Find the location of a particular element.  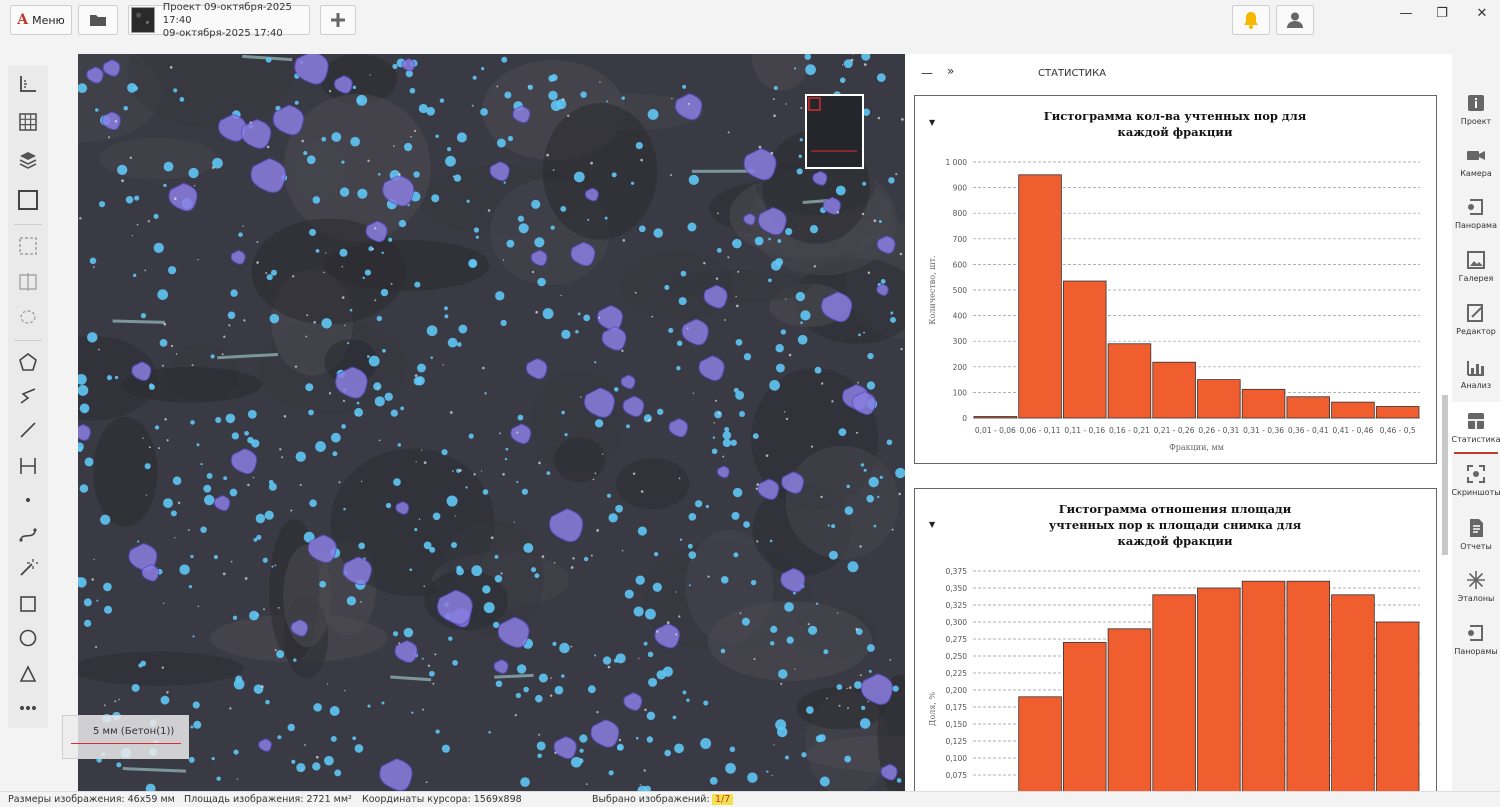

collapse-panel-icon: — is located at coordinates (927, 73).